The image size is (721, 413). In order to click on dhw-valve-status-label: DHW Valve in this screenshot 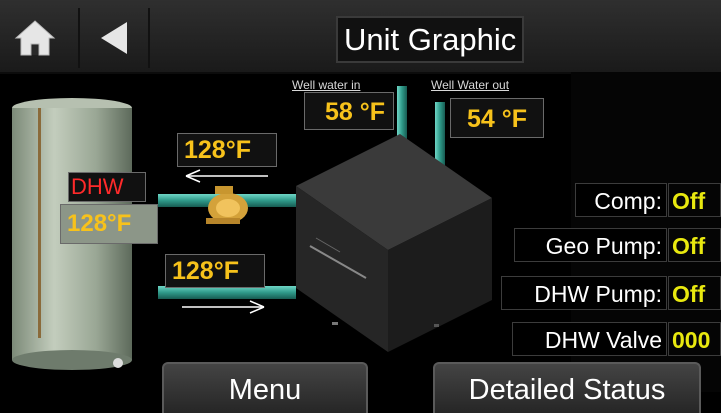, I will do `click(589, 339)`.